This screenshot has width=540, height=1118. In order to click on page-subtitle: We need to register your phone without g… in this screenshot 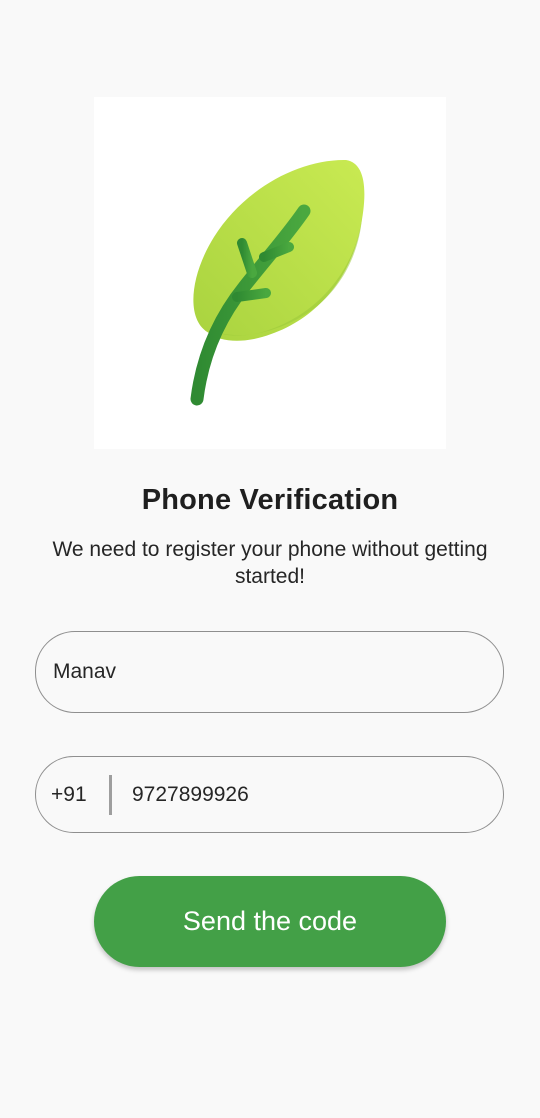, I will do `click(270, 563)`.